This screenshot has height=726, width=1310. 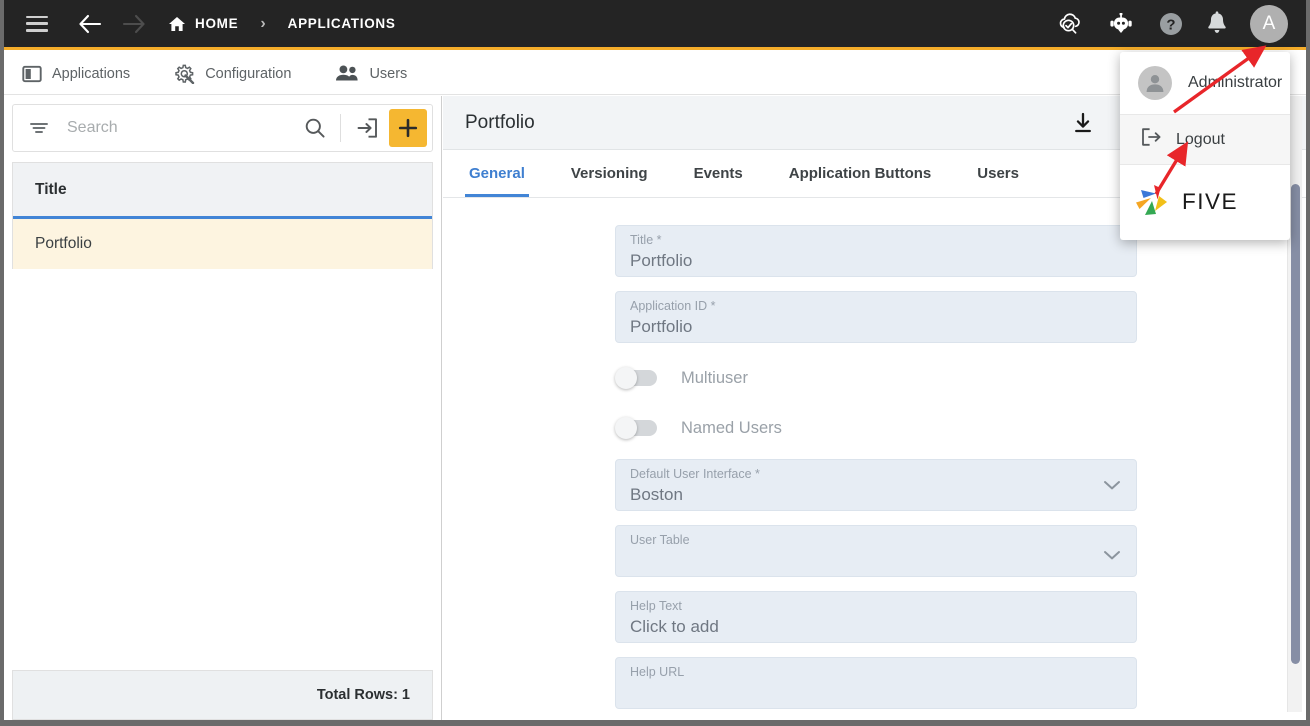 I want to click on logout-icon, so click(x=1151, y=139).